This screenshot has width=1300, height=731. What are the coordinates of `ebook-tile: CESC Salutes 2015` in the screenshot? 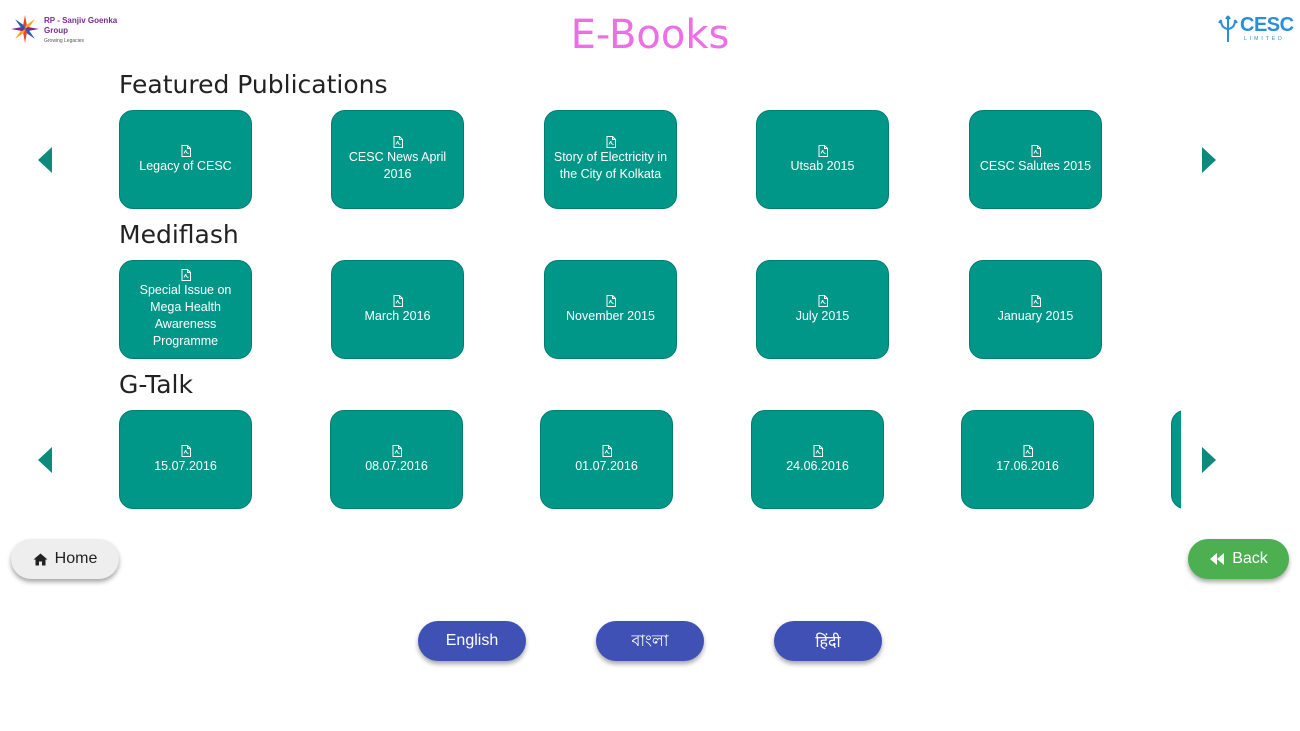 It's located at (1035, 159).